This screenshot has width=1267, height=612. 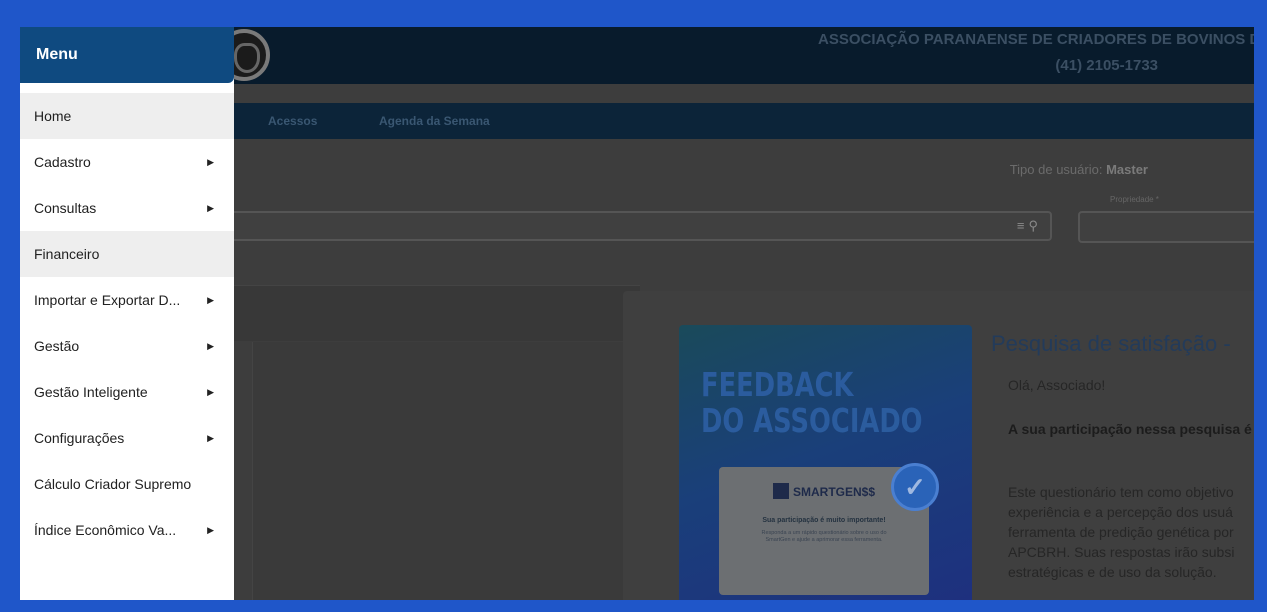 What do you see at coordinates (1057, 385) in the screenshot?
I see `modal-greeting: Olá, Associado!` at bounding box center [1057, 385].